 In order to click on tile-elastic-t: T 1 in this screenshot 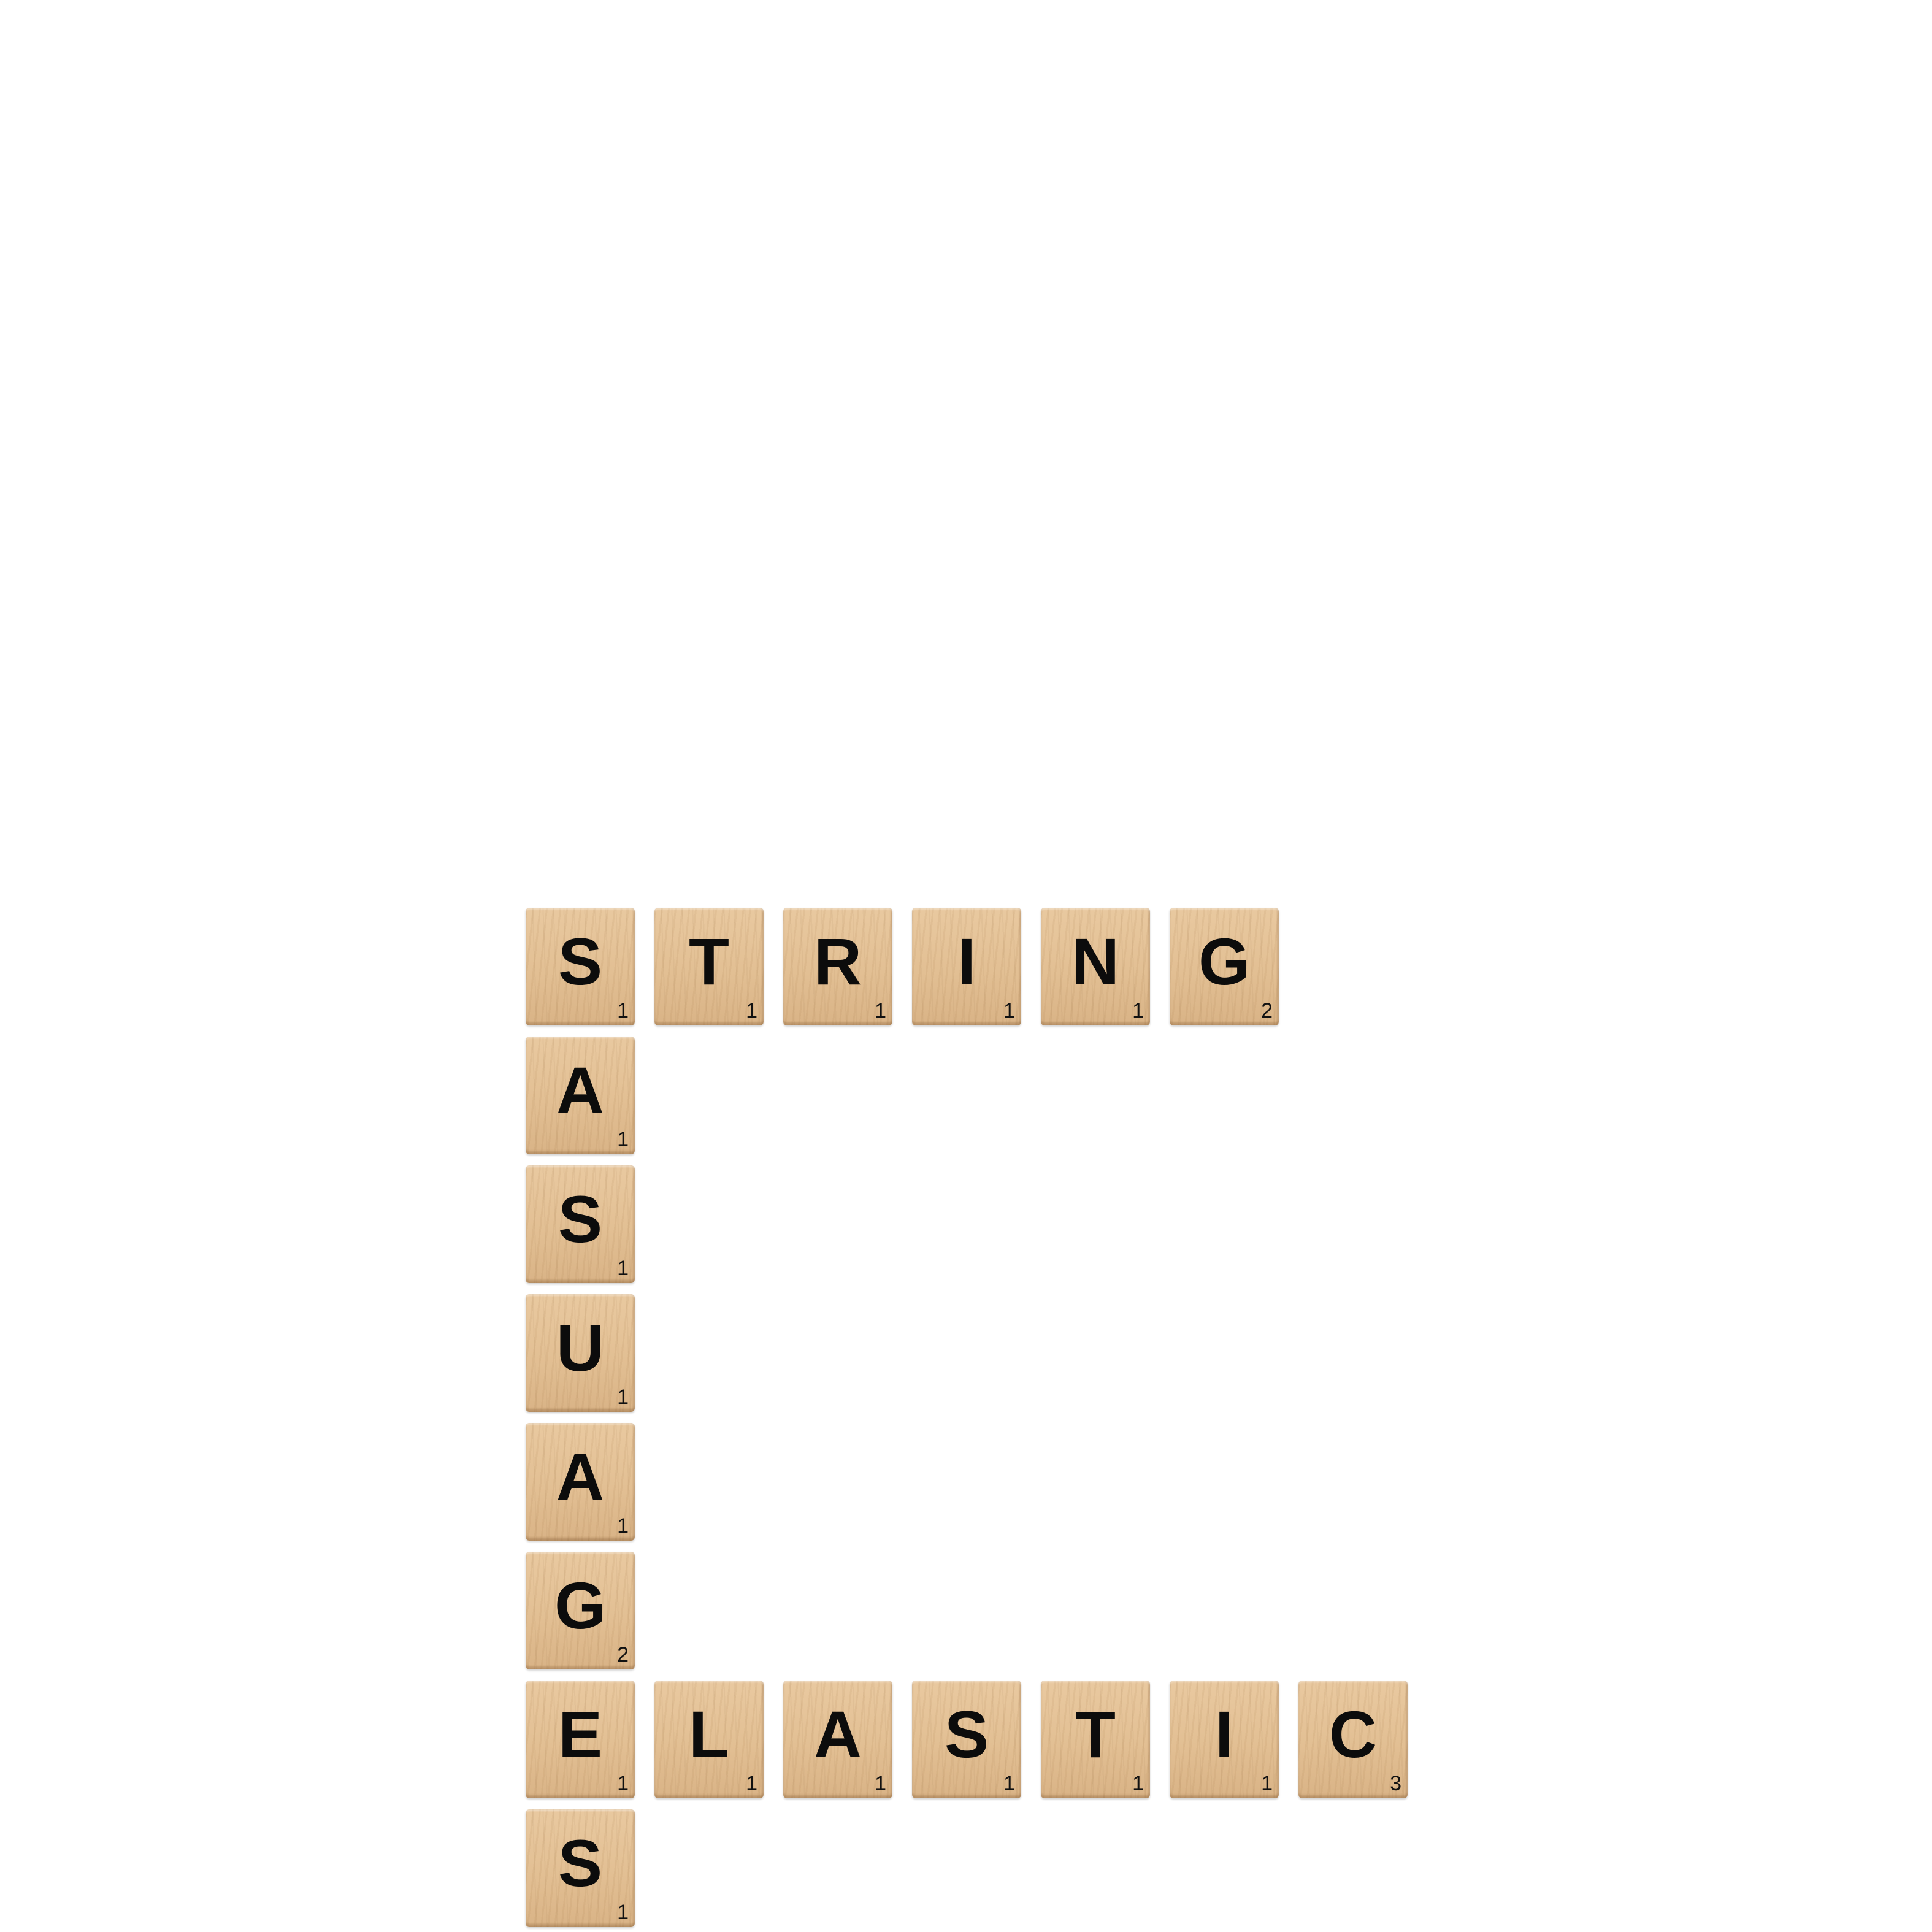, I will do `click(1095, 1739)`.